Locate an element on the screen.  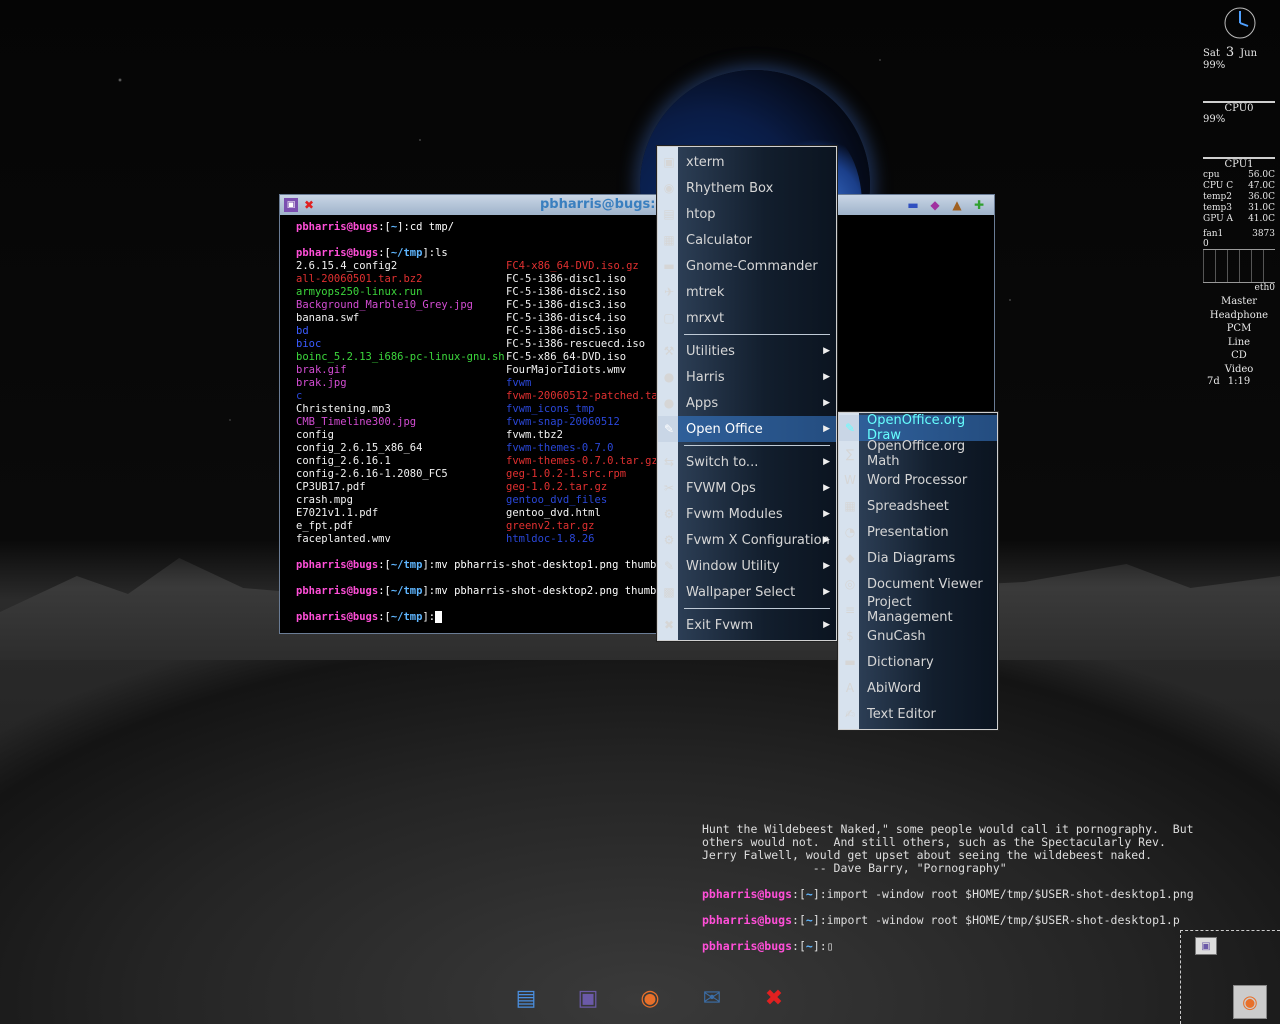
root-menu-item-switch-to: ⇆ Switch to... ▶ is located at coordinates (747, 462).